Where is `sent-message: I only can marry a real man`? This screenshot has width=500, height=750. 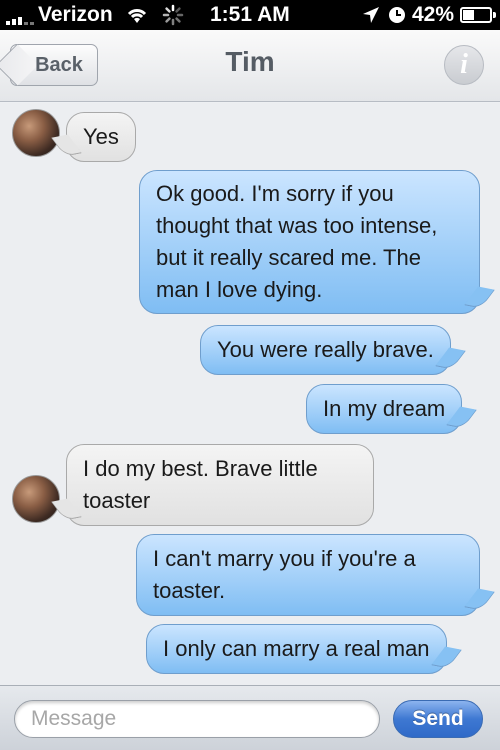 sent-message: I only can marry a real man is located at coordinates (296, 649).